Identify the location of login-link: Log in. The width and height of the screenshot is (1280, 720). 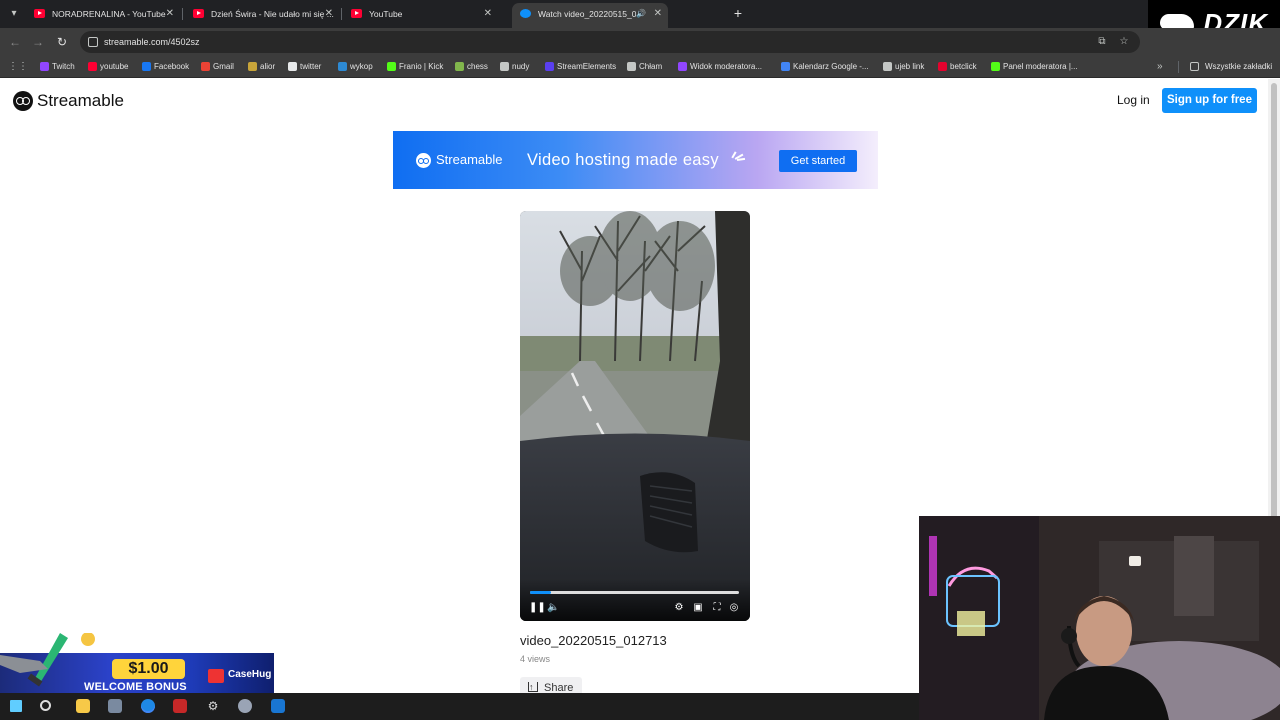
(1133, 100).